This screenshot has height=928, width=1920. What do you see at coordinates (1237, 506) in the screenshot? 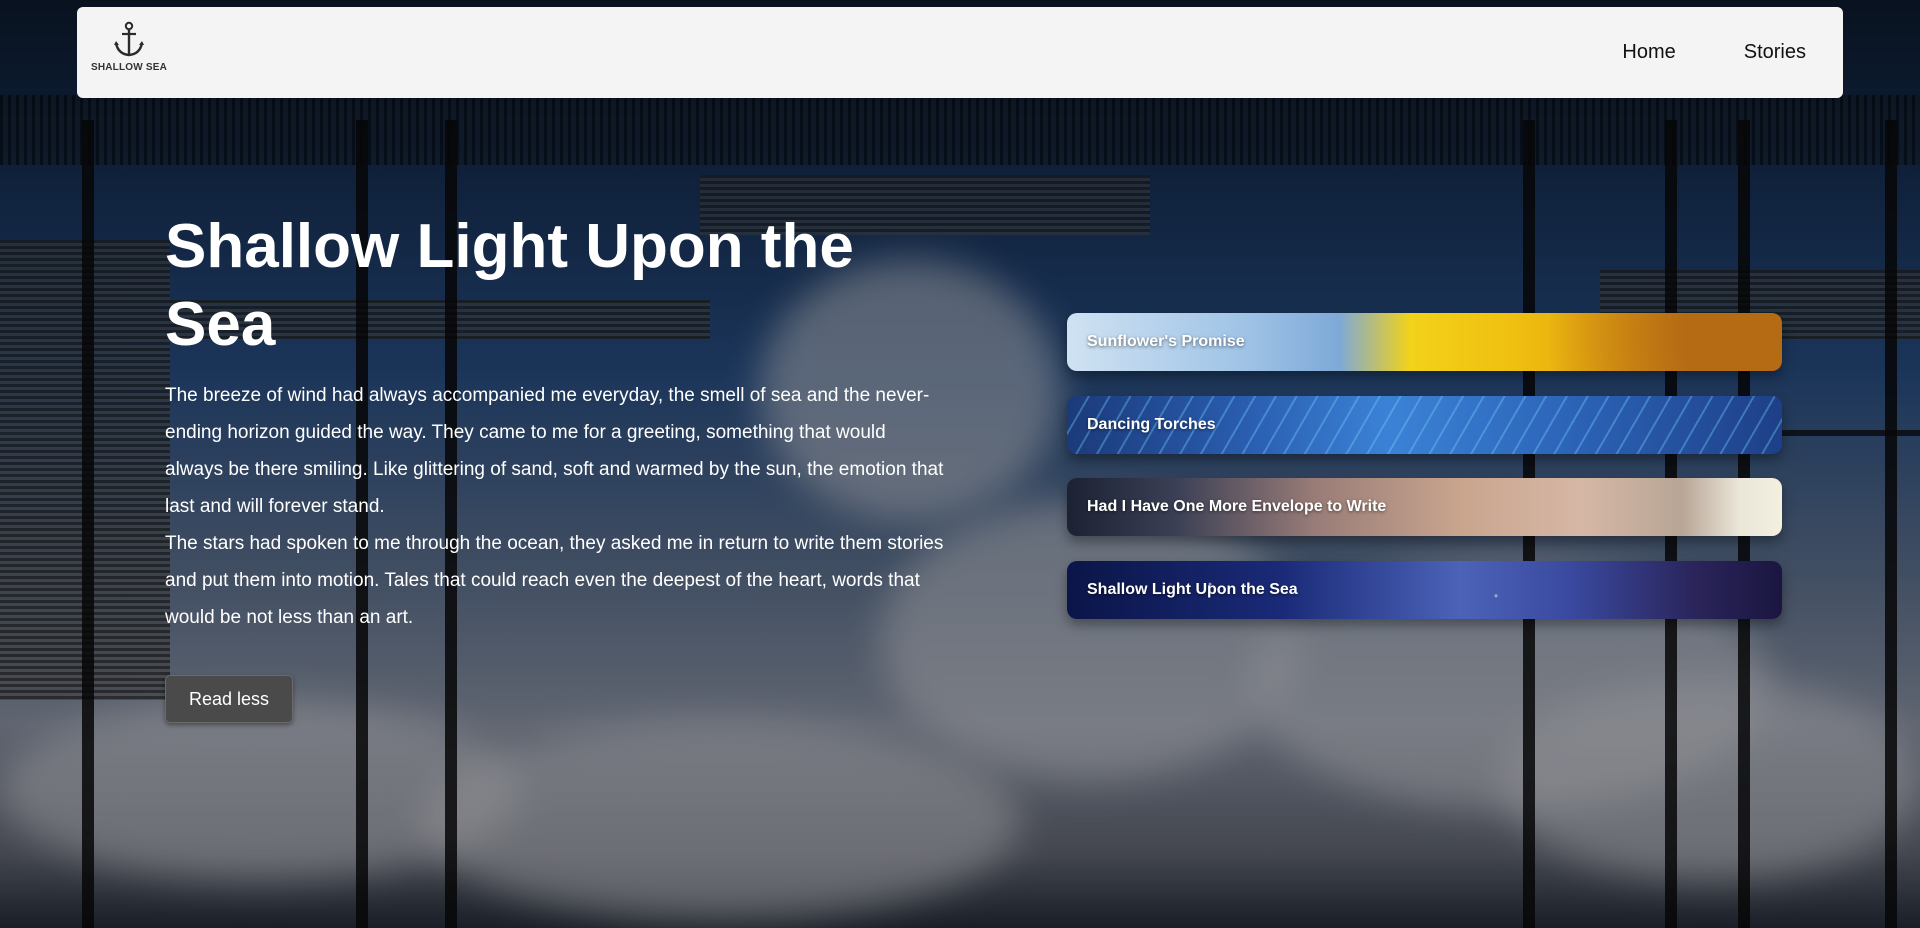
I see `story-title: Had I Have One More Envelope to Write` at bounding box center [1237, 506].